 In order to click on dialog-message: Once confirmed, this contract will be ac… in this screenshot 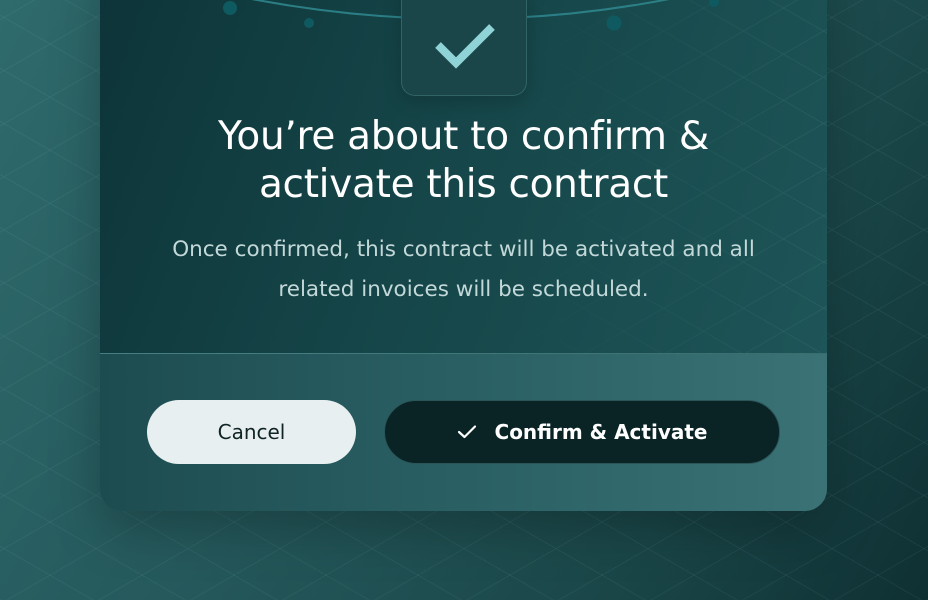, I will do `click(463, 269)`.